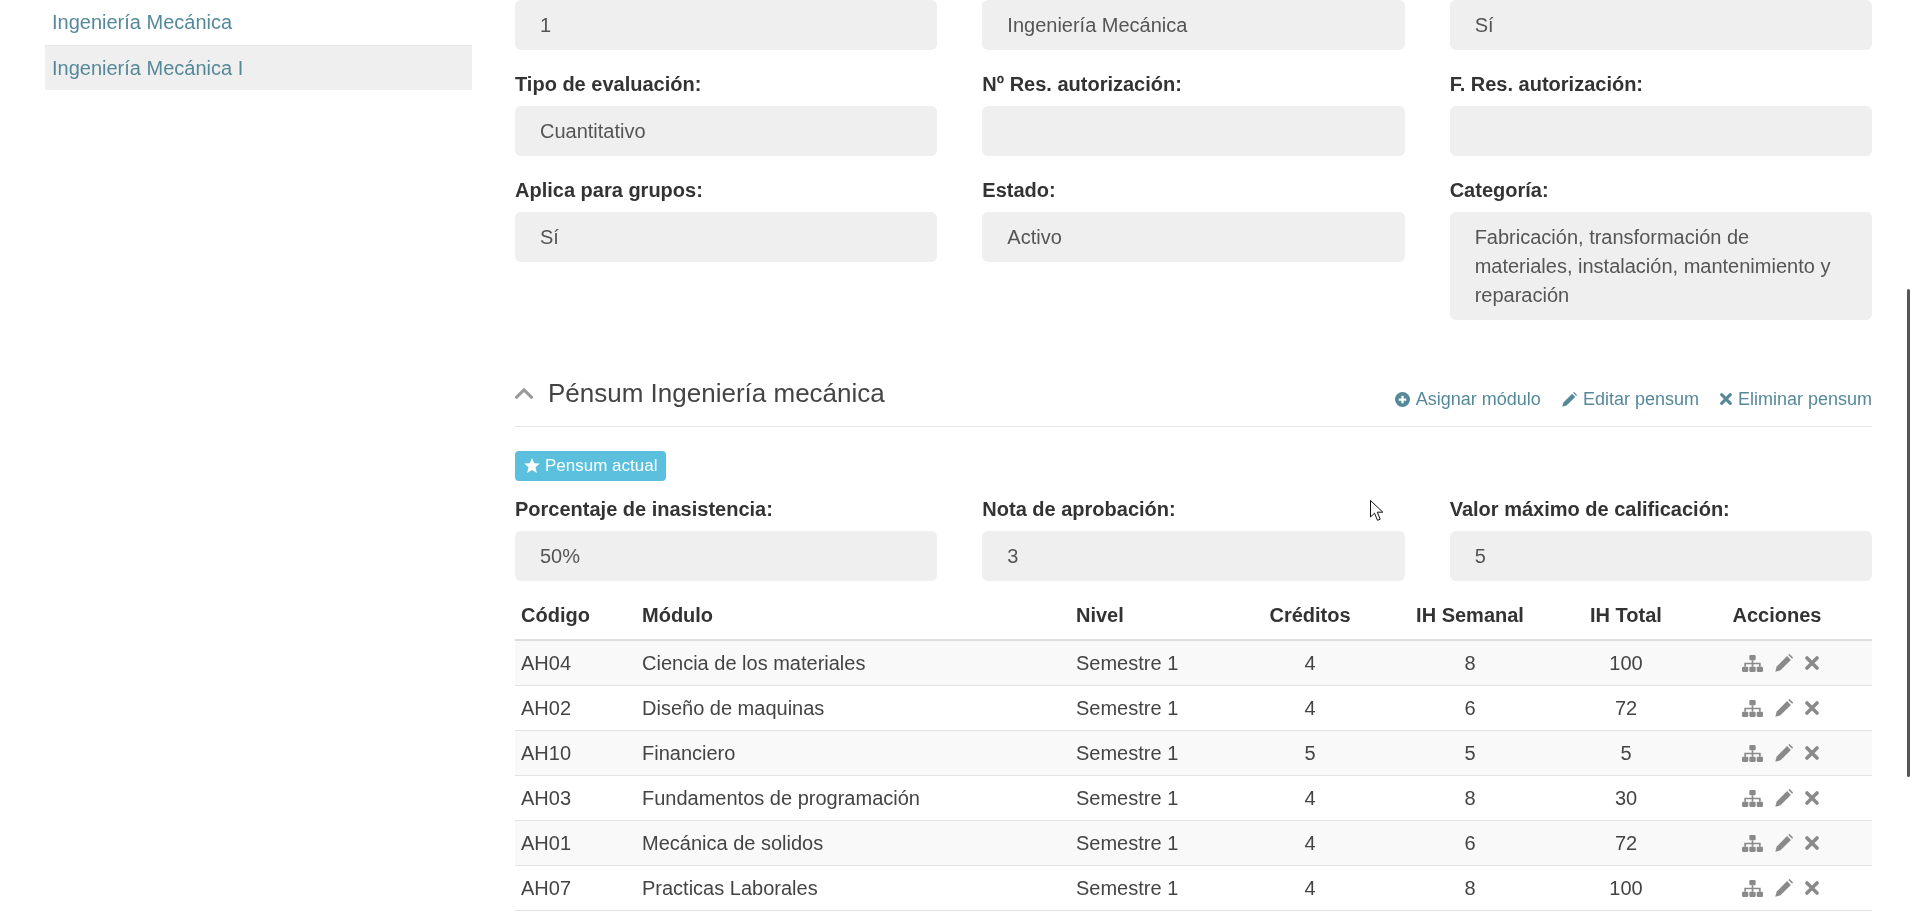 This screenshot has width=1912, height=916. What do you see at coordinates (1402, 399) in the screenshot?
I see `plus-circle-icon` at bounding box center [1402, 399].